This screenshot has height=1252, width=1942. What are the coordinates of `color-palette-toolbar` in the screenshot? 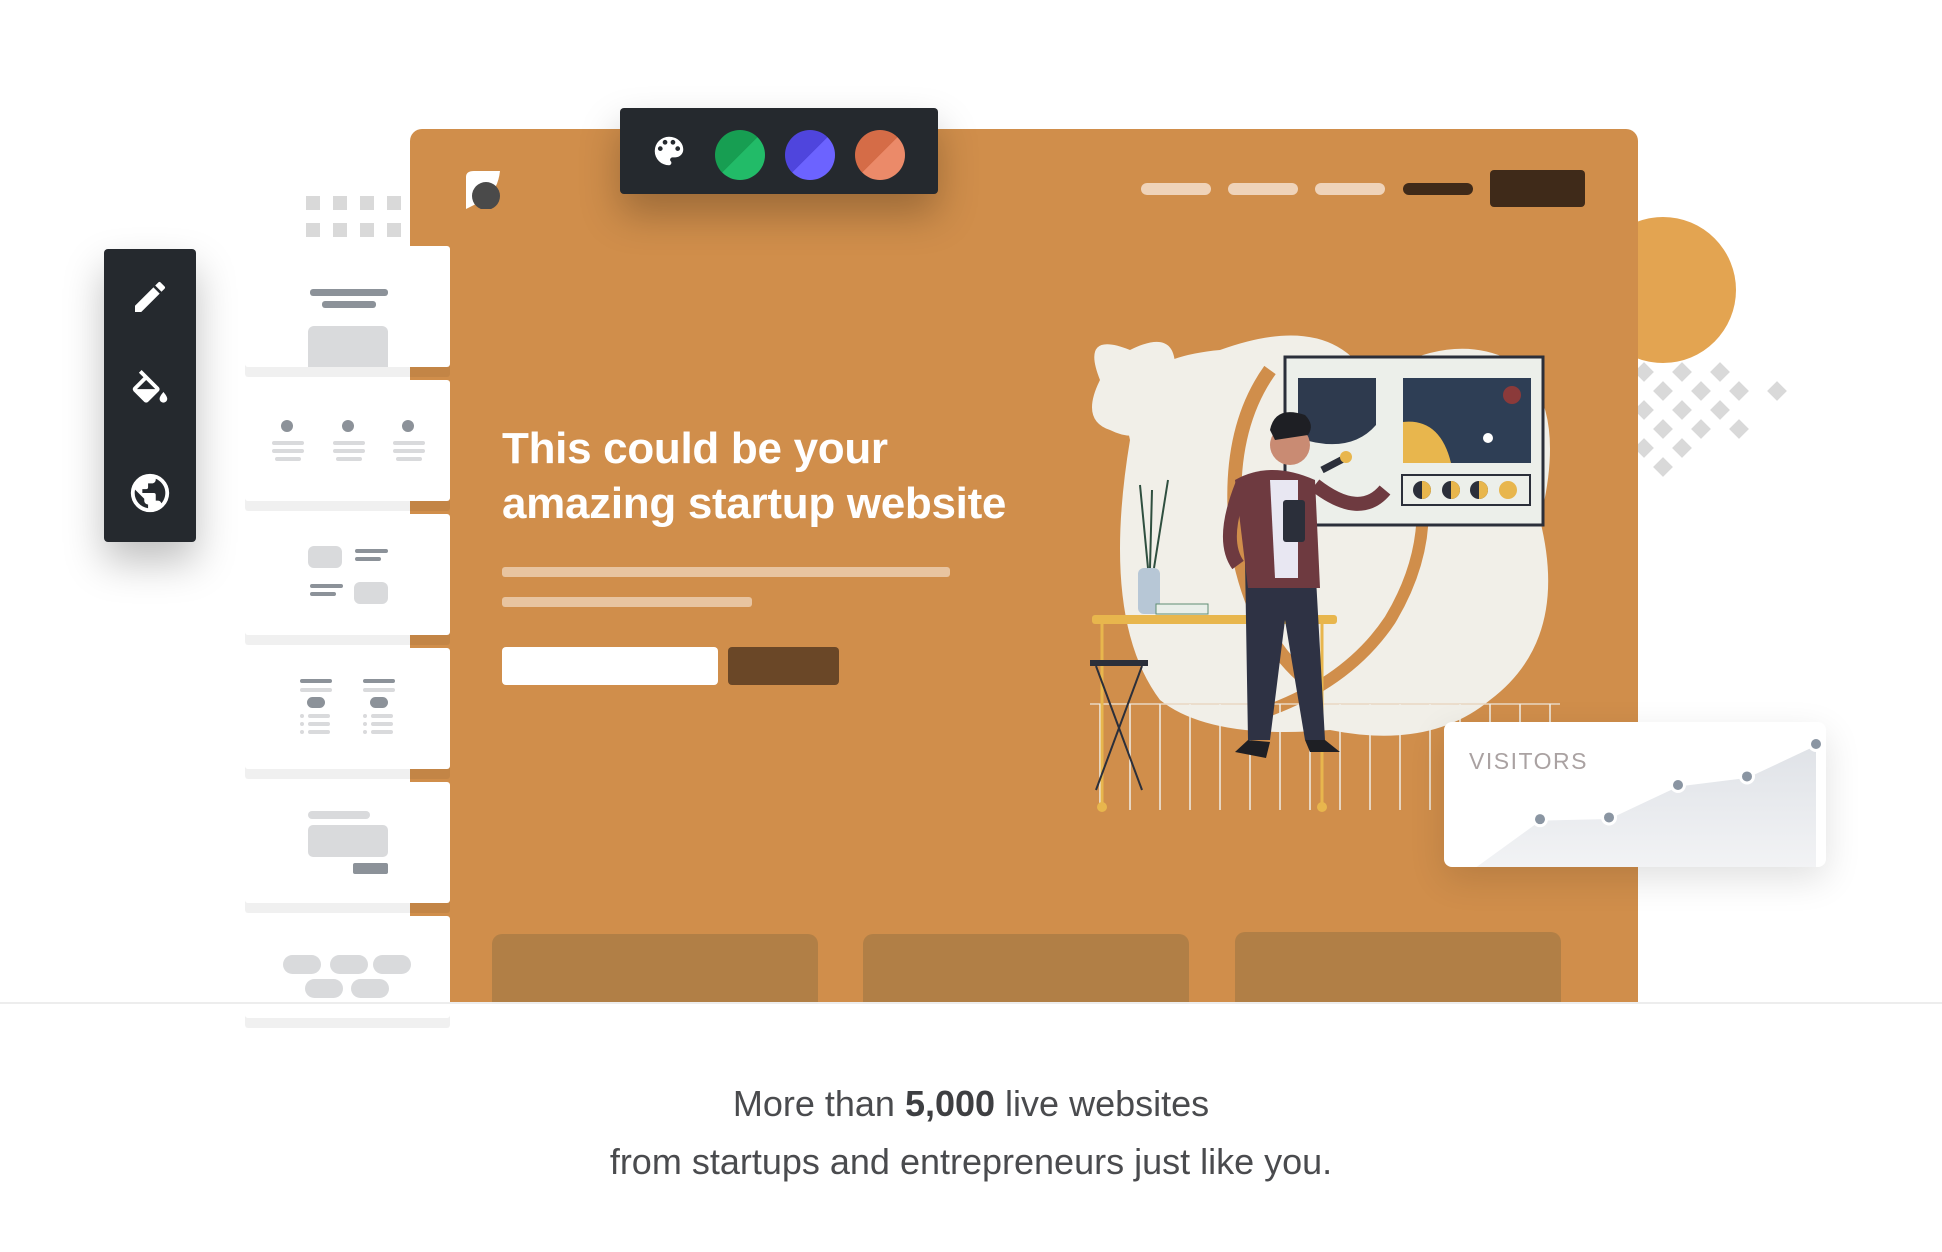 It's located at (779, 151).